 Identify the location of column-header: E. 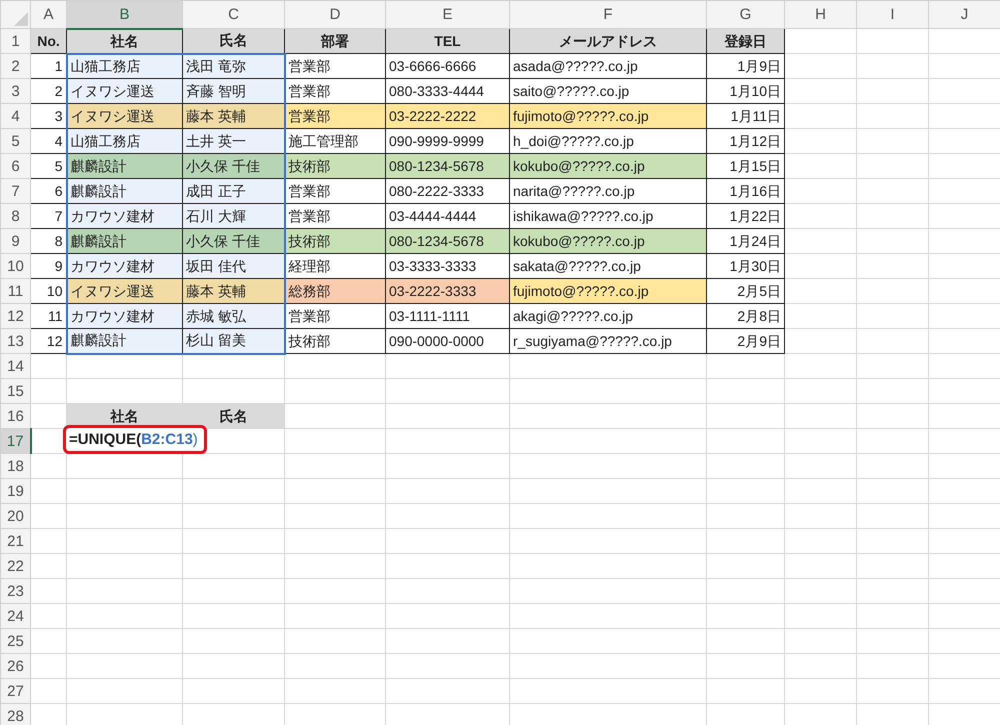
(448, 14).